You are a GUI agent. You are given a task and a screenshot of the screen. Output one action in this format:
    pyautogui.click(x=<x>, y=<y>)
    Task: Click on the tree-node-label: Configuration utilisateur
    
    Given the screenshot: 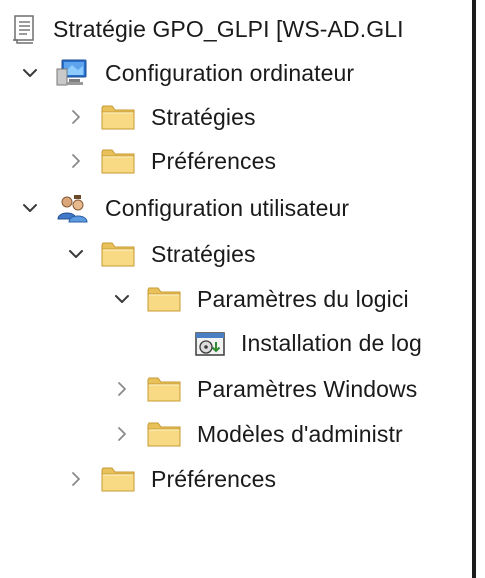 What is the action you would take?
    pyautogui.click(x=227, y=208)
    